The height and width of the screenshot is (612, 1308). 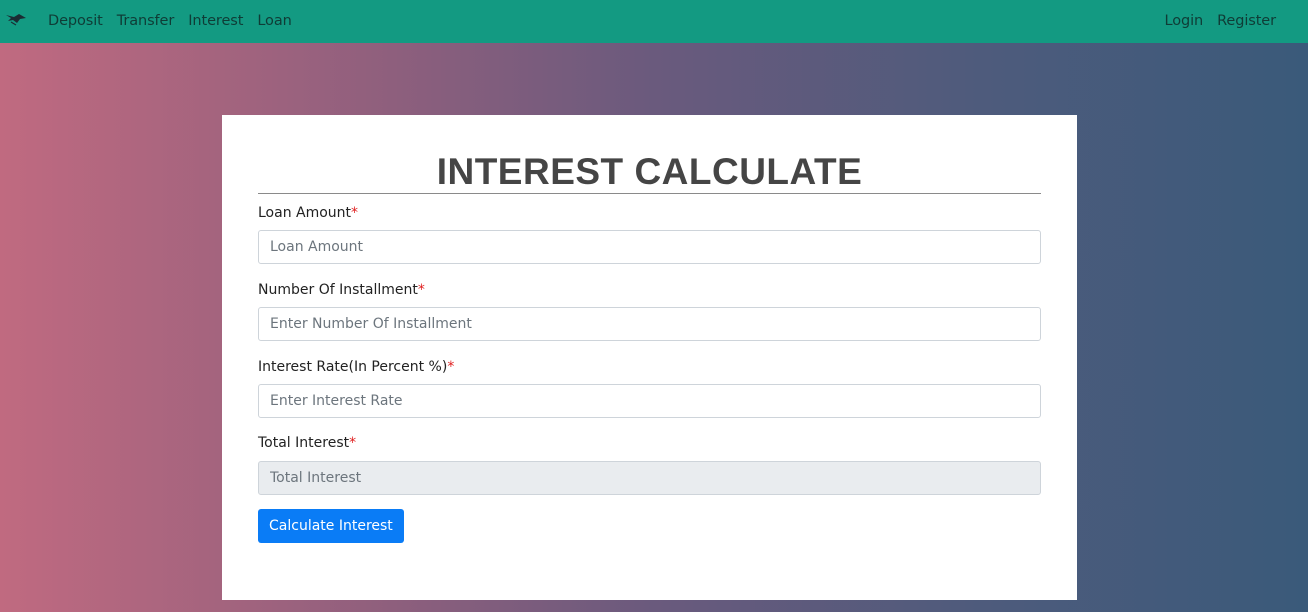 I want to click on installment-label: Number Of Installment*, so click(x=341, y=290).